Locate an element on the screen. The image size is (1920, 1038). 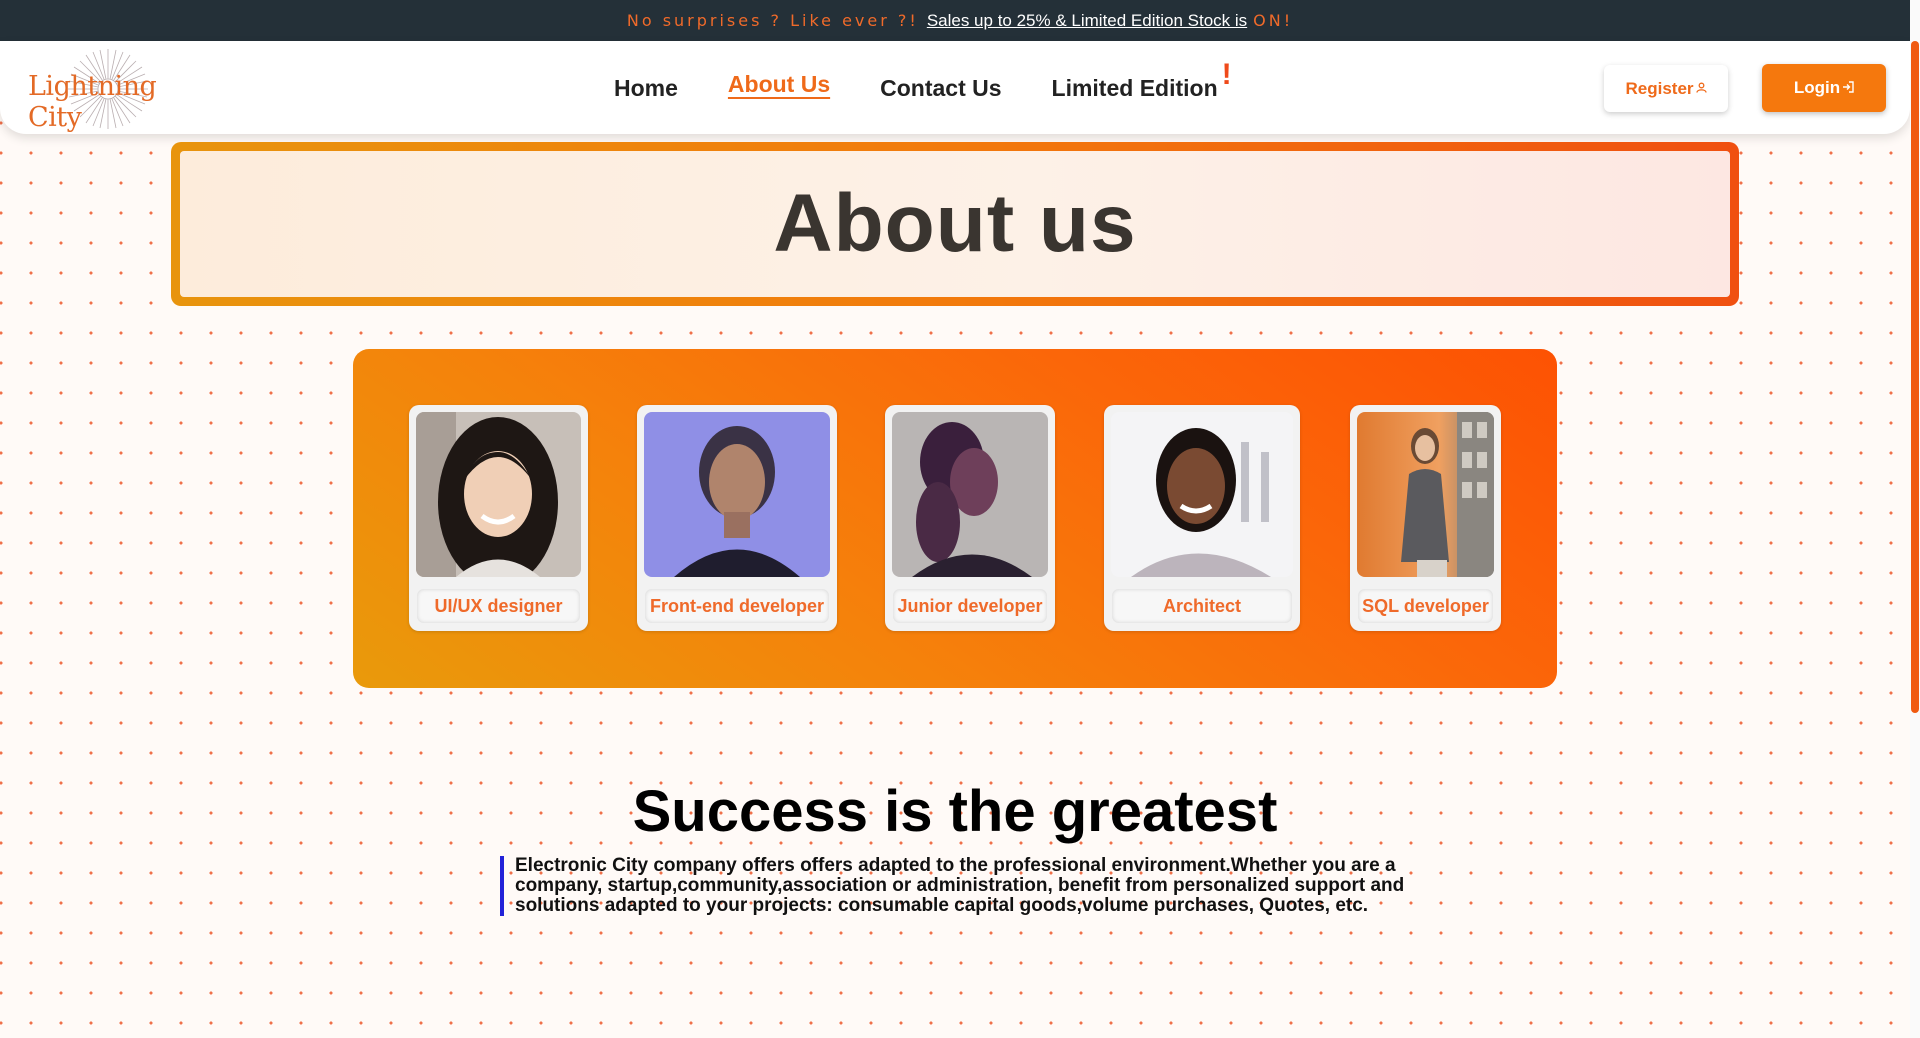
promo-lead: No surprises ? Like ever ?! is located at coordinates (772, 20).